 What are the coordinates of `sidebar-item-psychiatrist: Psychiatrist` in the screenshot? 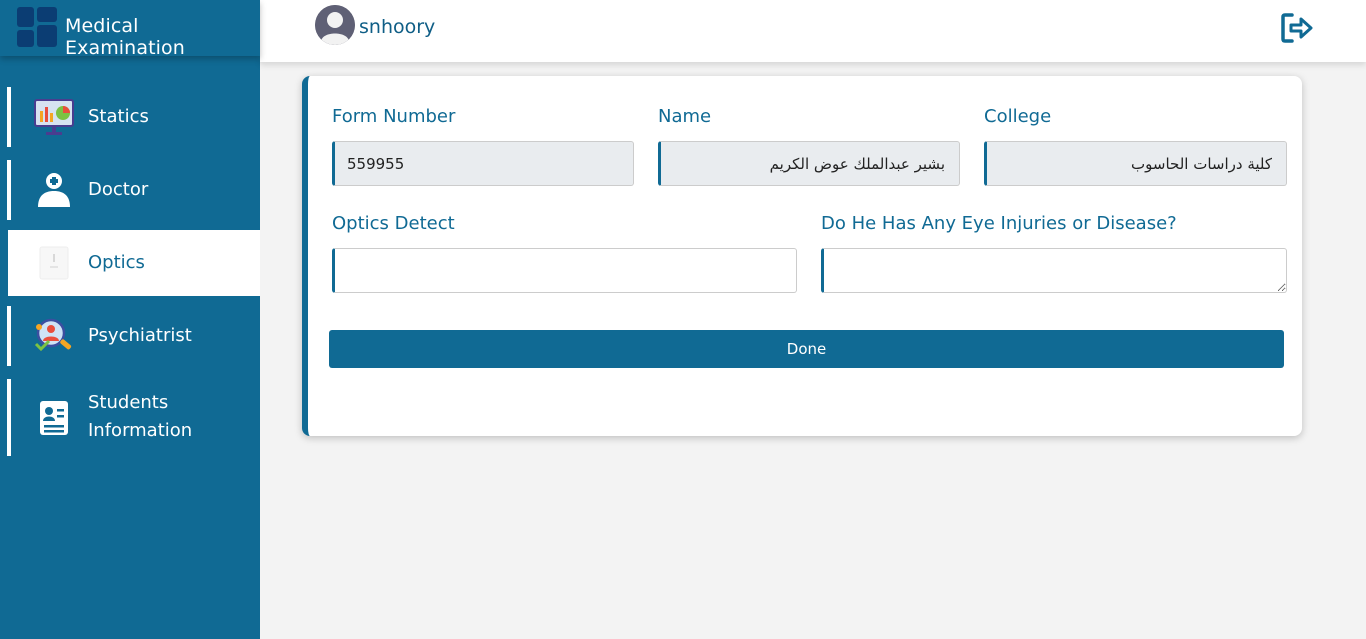 It's located at (133, 336).